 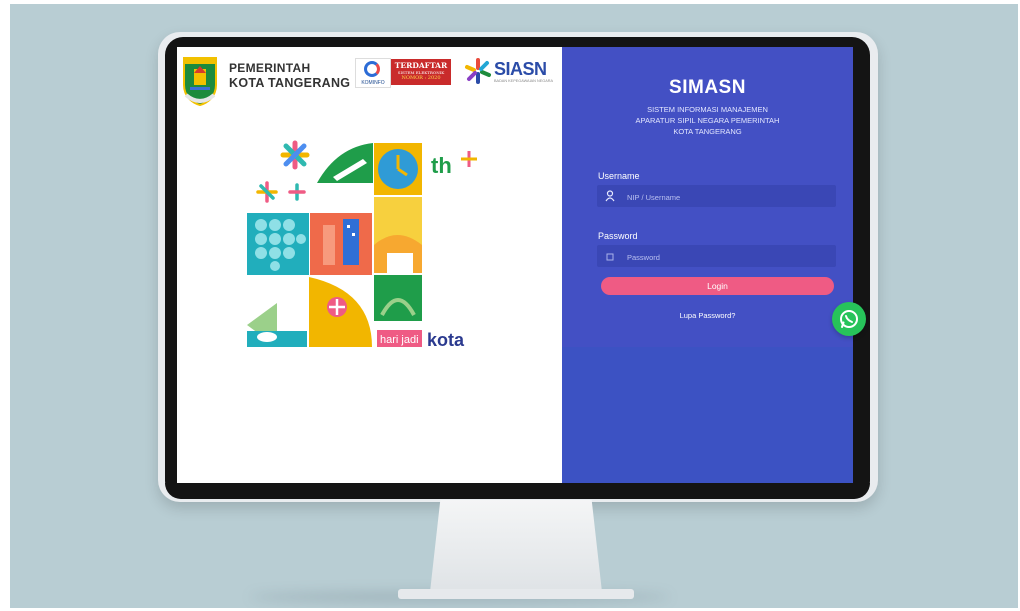 What do you see at coordinates (421, 78) in the screenshot?
I see `nomor-label: NOMOR : 2020` at bounding box center [421, 78].